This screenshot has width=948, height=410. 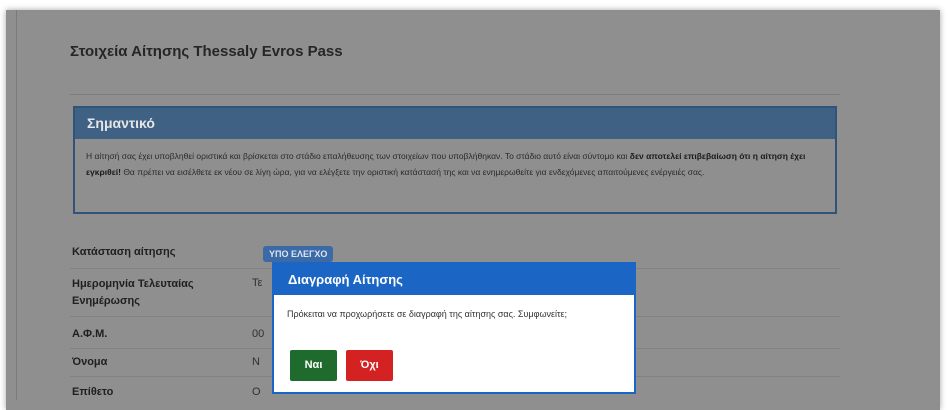 I want to click on last-name-value: Ο, so click(x=256, y=392).